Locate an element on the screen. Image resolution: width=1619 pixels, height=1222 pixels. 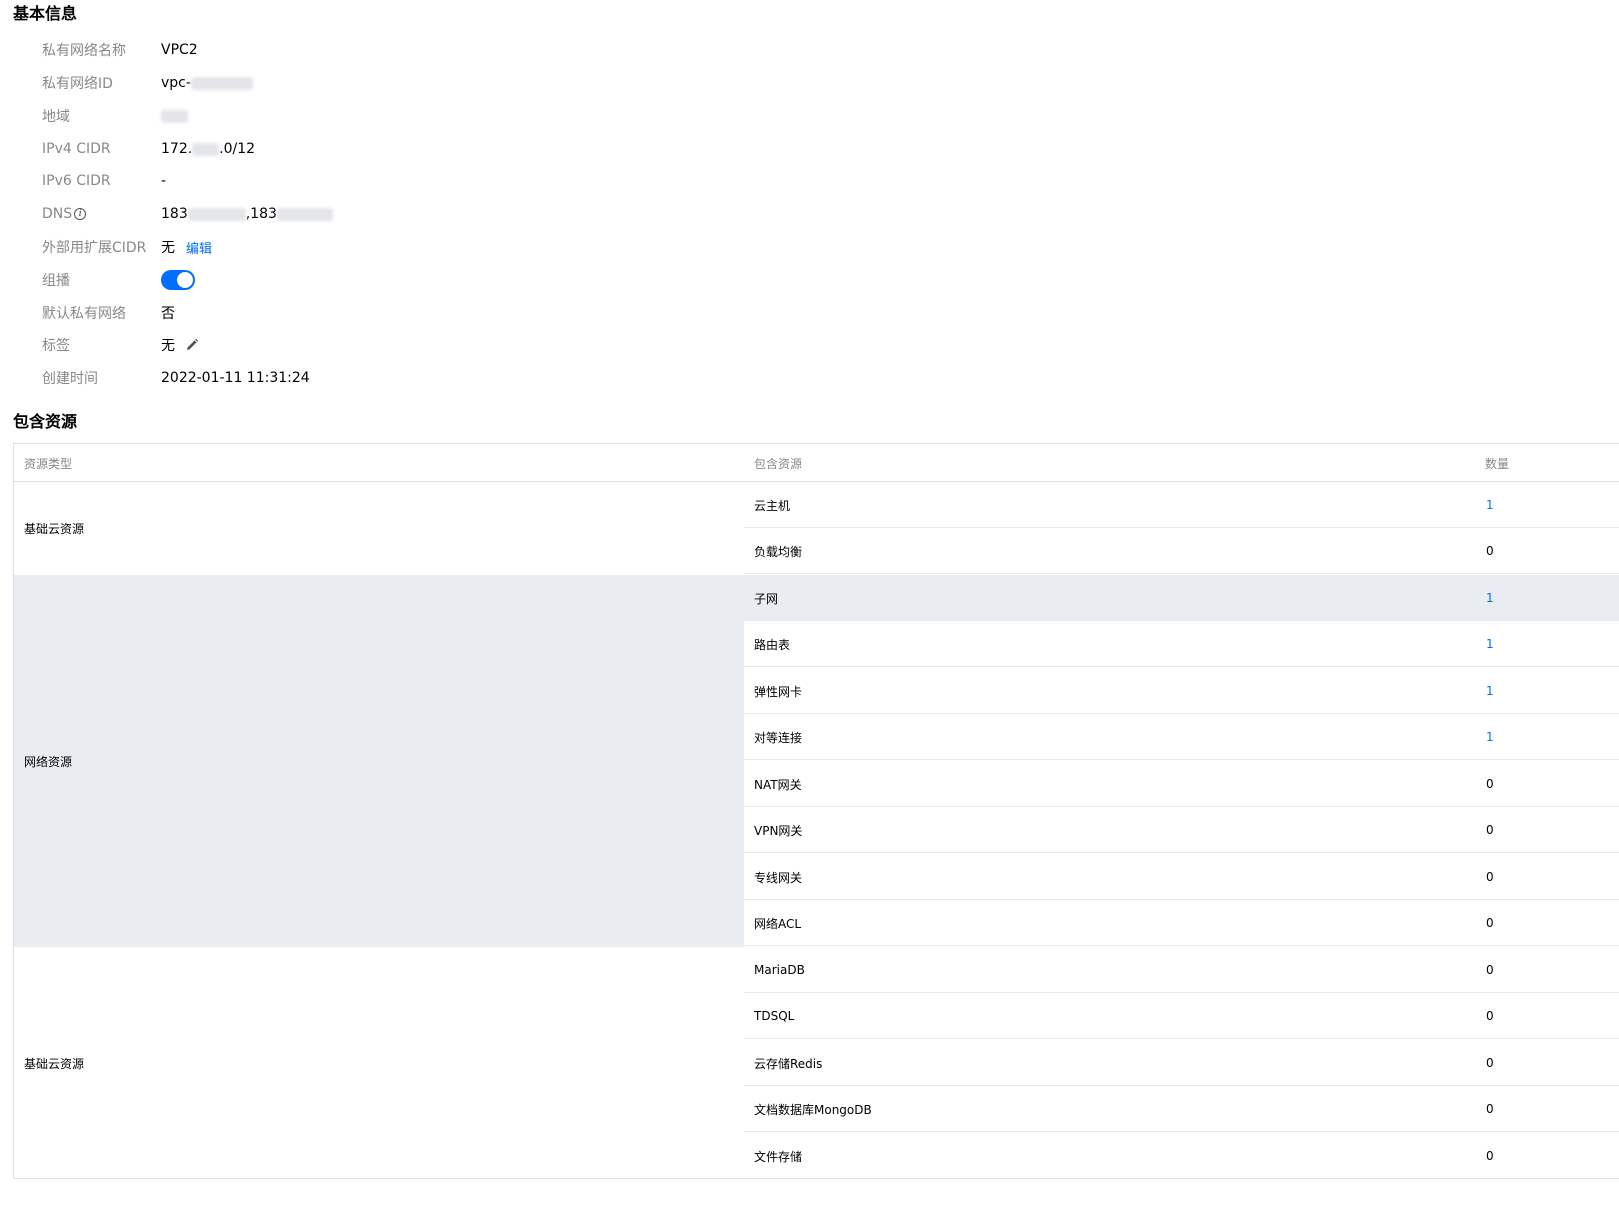
table-row: 子网 1 is located at coordinates (1181, 598).